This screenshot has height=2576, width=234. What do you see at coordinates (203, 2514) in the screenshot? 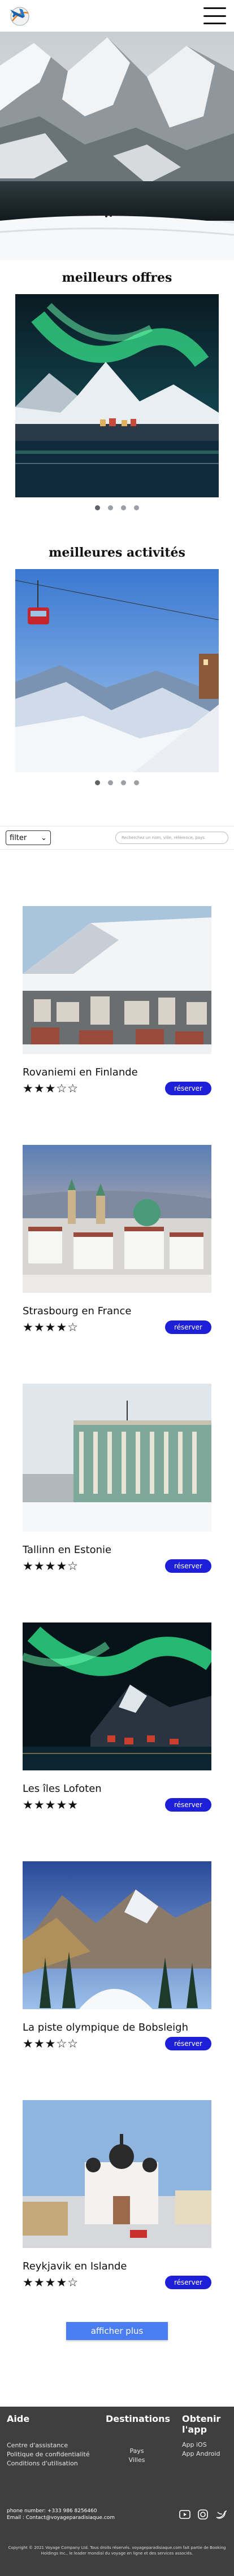
I see `instagram-icon` at bounding box center [203, 2514].